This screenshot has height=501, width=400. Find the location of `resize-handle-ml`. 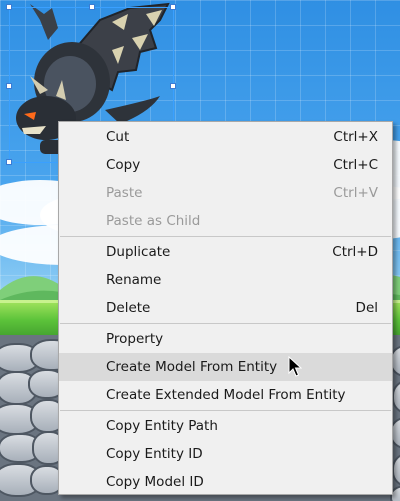

resize-handle-ml is located at coordinates (9, 86).